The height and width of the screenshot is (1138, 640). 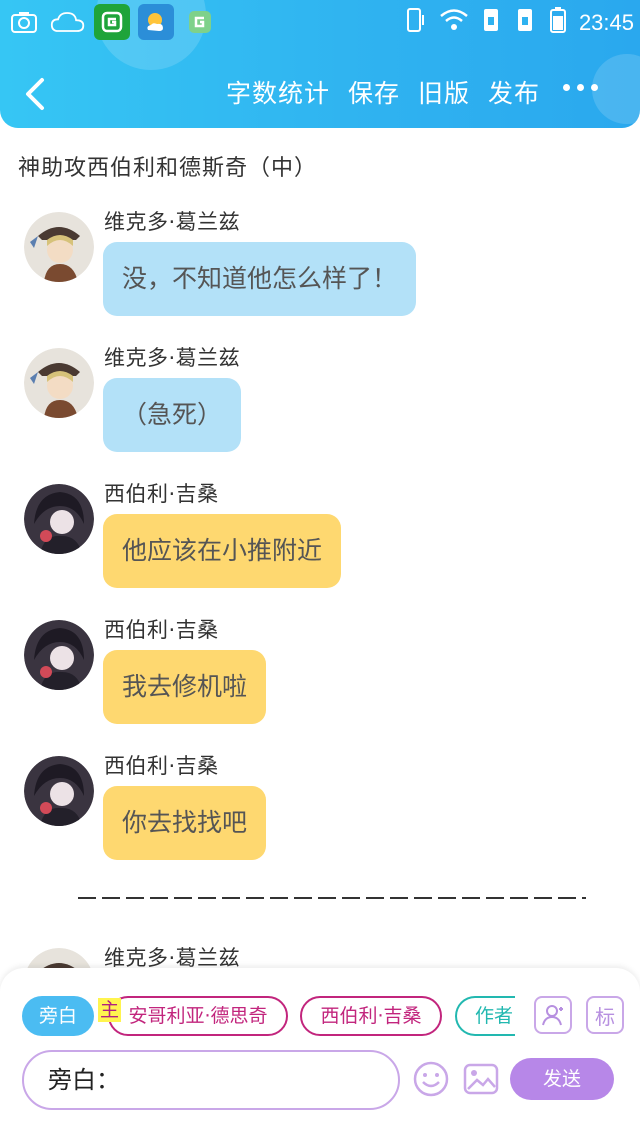 What do you see at coordinates (112, 22) in the screenshot?
I see `app-g-icon` at bounding box center [112, 22].